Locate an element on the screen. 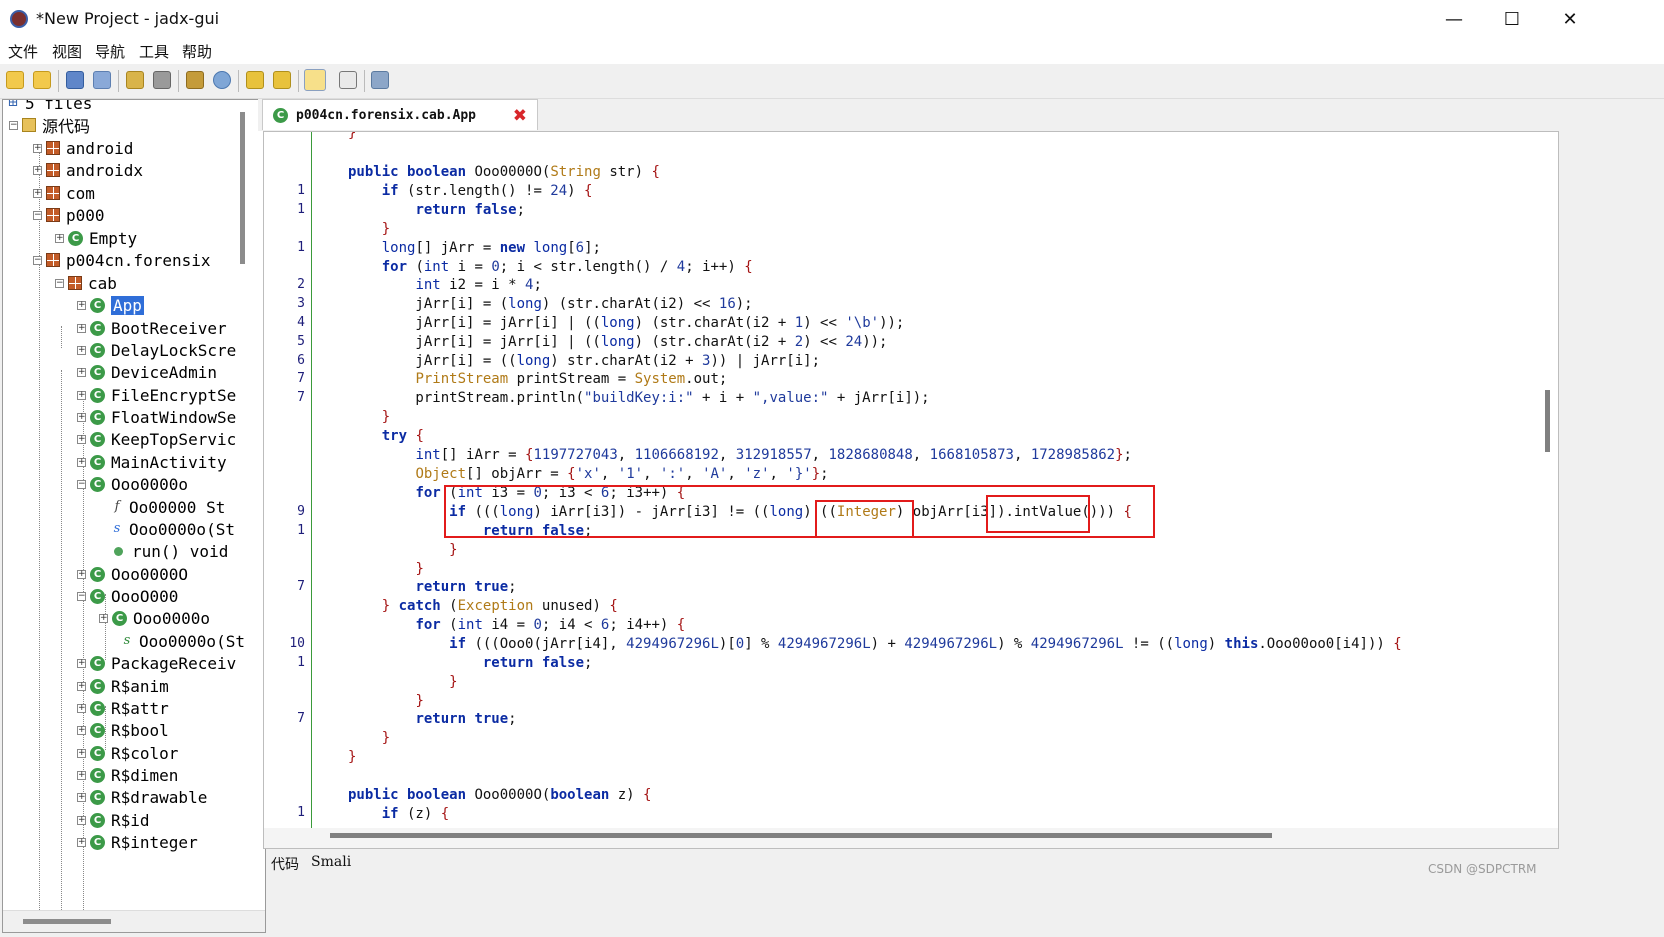 This screenshot has height=937, width=1664. forward-arrow-icon is located at coordinates (282, 80).